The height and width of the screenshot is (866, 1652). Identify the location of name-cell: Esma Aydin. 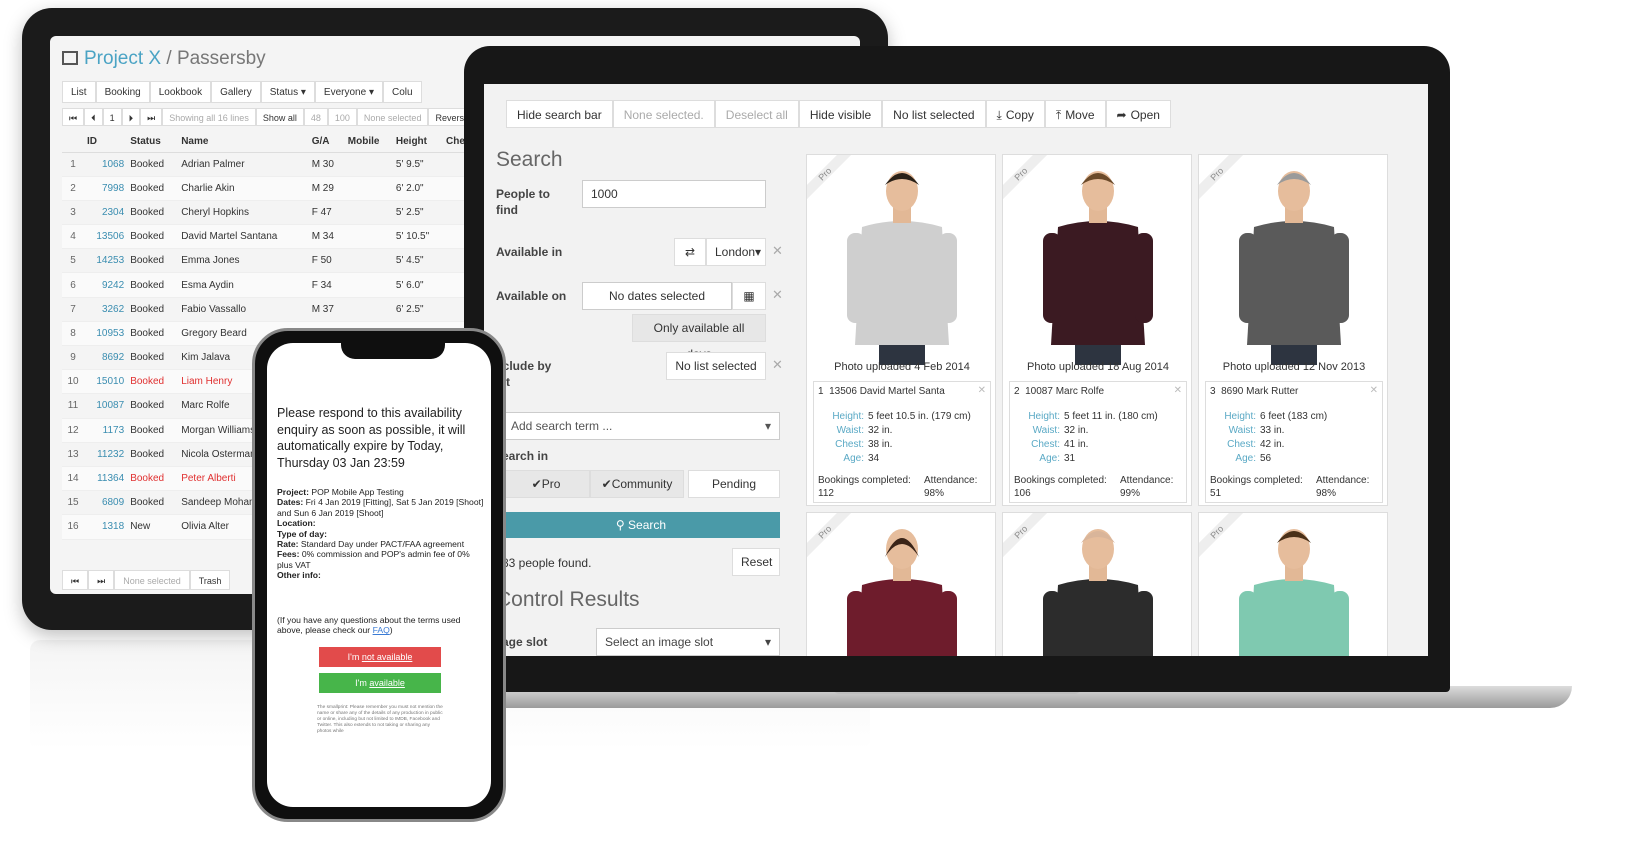
(243, 285).